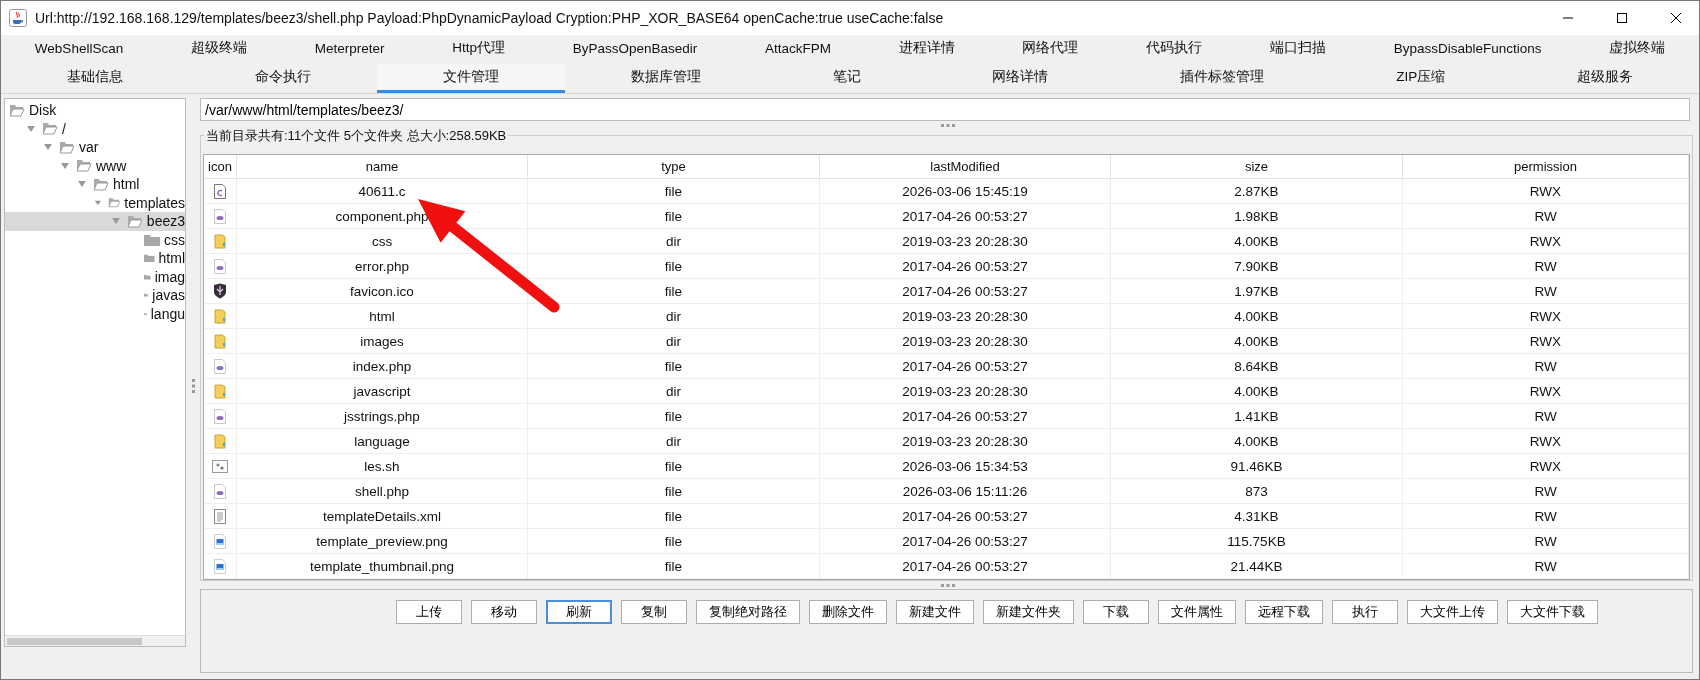  I want to click on tree-row: /, so click(95, 128).